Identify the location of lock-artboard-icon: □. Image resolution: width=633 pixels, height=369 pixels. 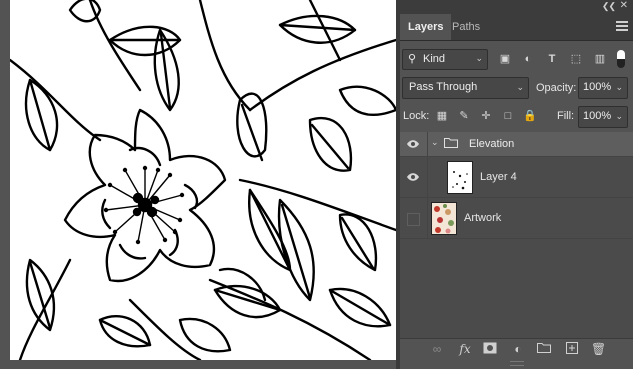
(508, 116).